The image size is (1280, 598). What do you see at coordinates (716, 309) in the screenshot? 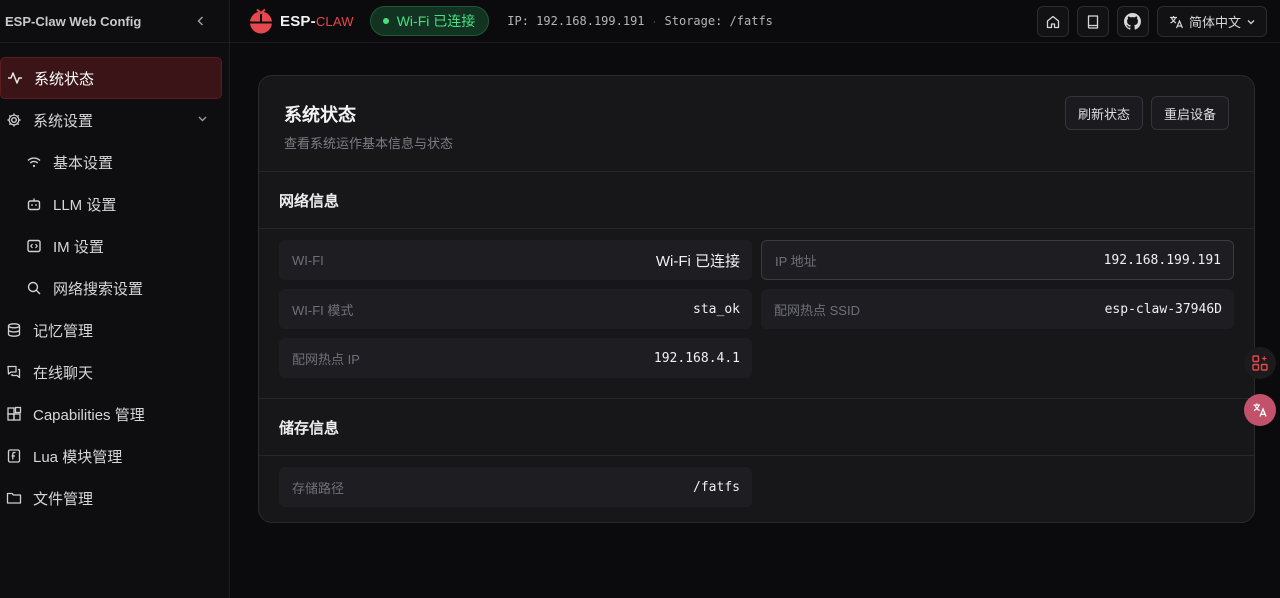
I see `field-value: sta_ok` at bounding box center [716, 309].